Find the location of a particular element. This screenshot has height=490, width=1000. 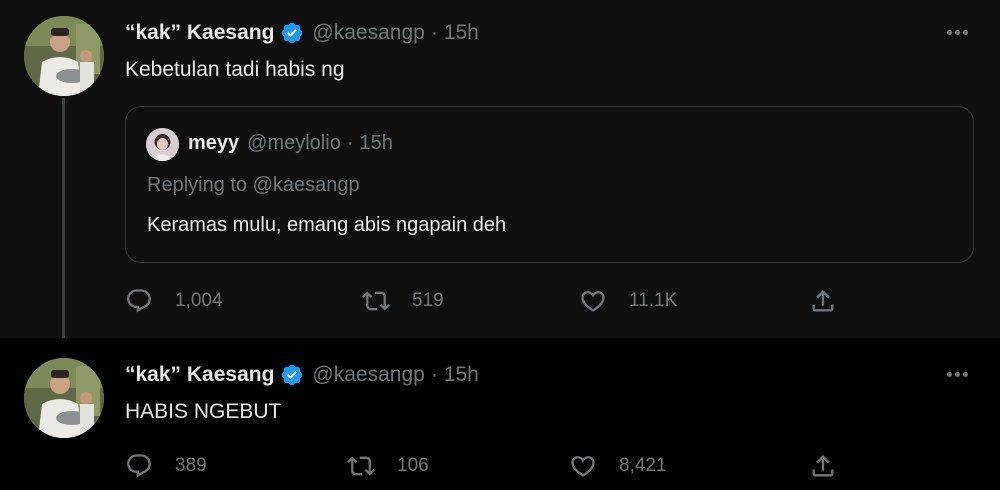

reply-button: 389 is located at coordinates (166, 466).